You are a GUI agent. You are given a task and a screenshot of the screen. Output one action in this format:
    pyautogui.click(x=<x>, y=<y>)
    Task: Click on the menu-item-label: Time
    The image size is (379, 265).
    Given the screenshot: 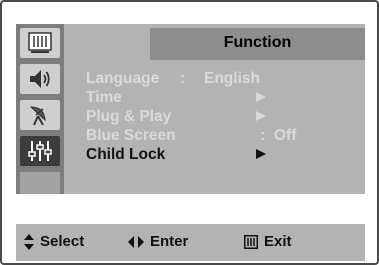 What is the action you would take?
    pyautogui.click(x=104, y=97)
    